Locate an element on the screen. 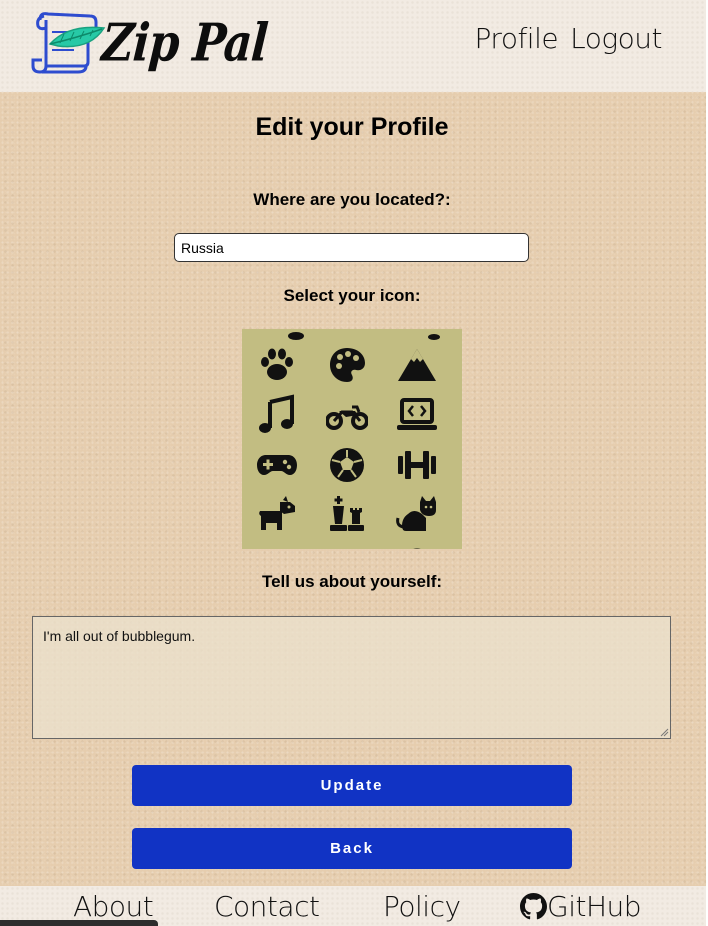 The image size is (708, 926). chess-icon is located at coordinates (347, 515).